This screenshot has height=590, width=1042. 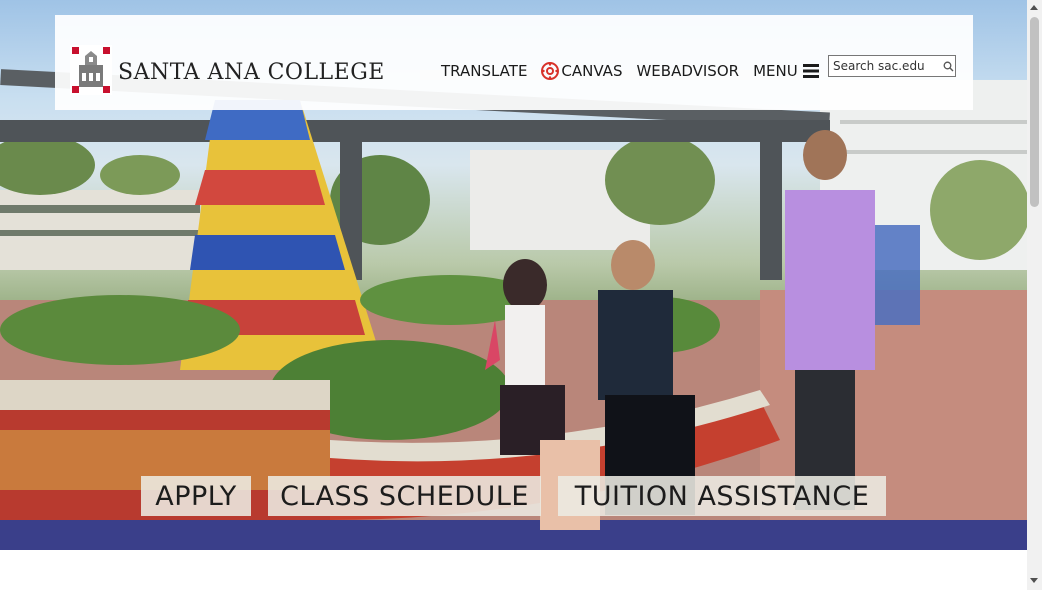 I want to click on vertical-scrollbar, so click(x=1034, y=295).